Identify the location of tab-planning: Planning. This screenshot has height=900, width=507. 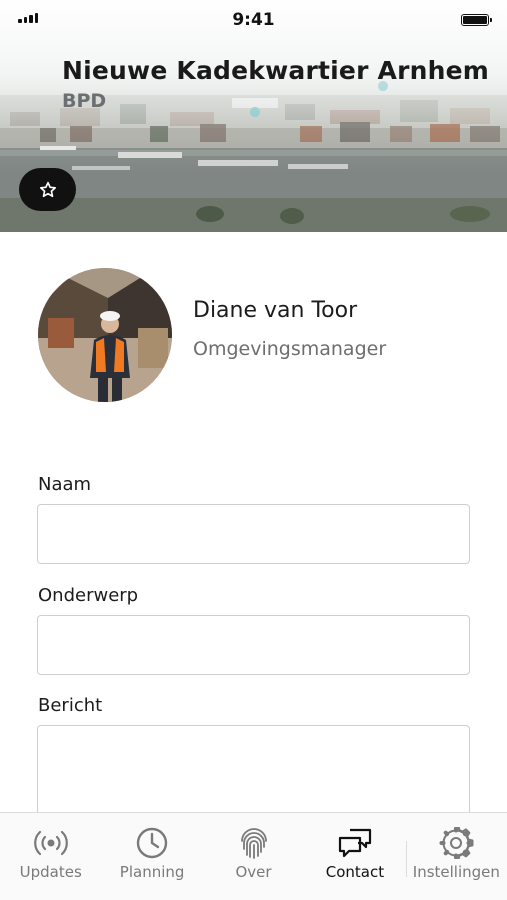
(151, 856).